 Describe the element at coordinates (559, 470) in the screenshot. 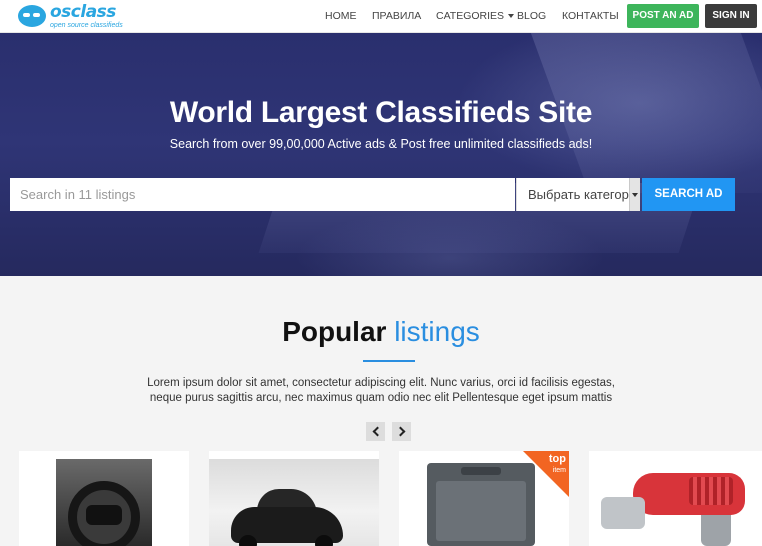

I see `badge-item-label: item` at that location.